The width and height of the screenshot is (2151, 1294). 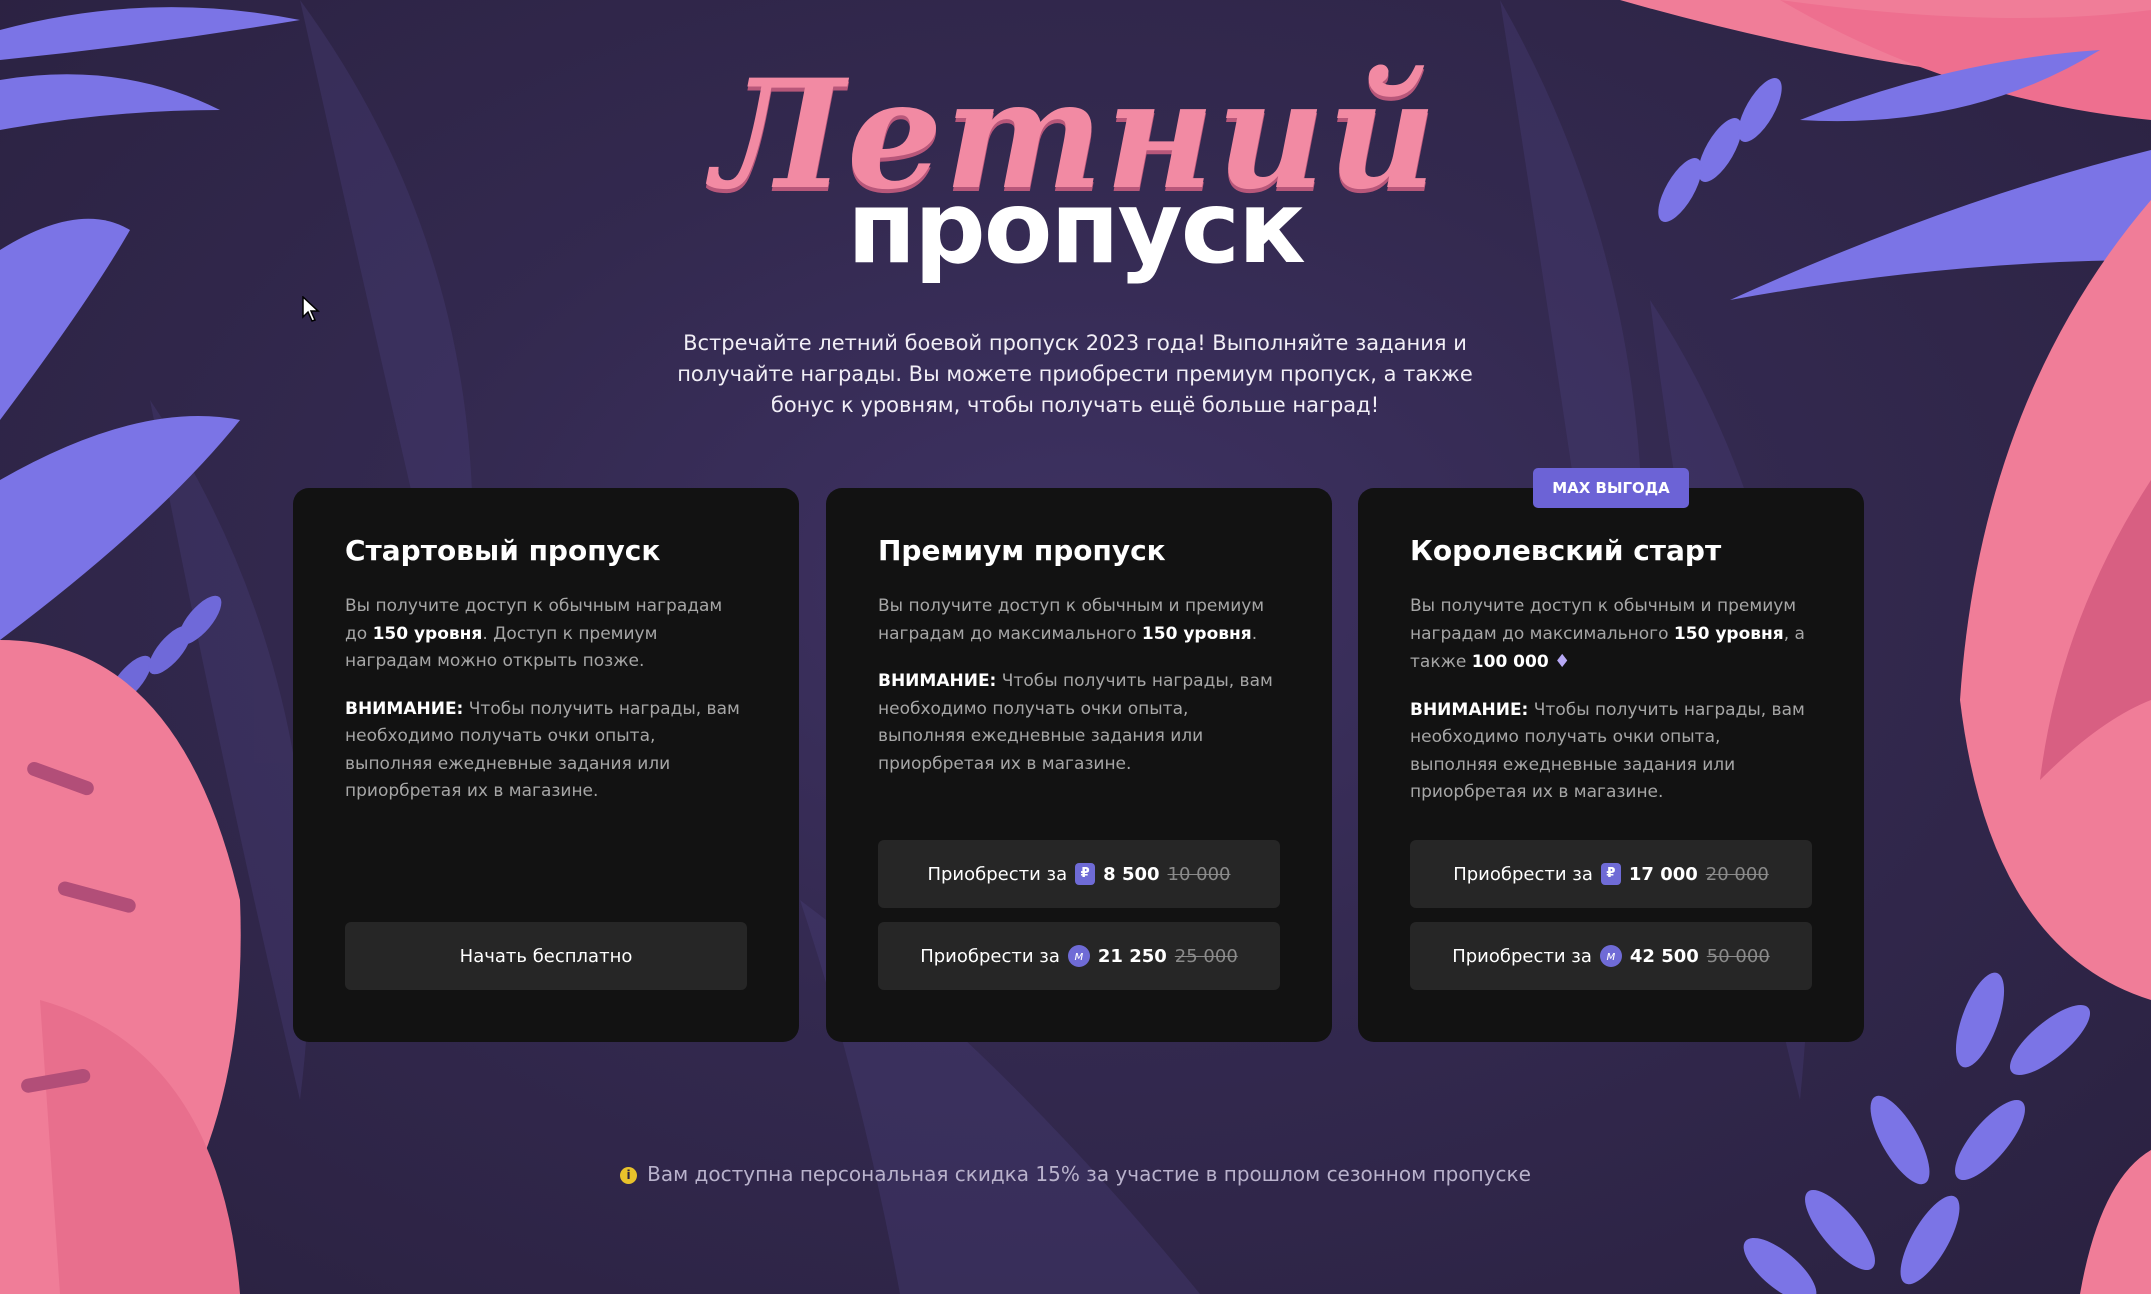 What do you see at coordinates (1132, 956) in the screenshot?
I see `price-amount: 21 250` at bounding box center [1132, 956].